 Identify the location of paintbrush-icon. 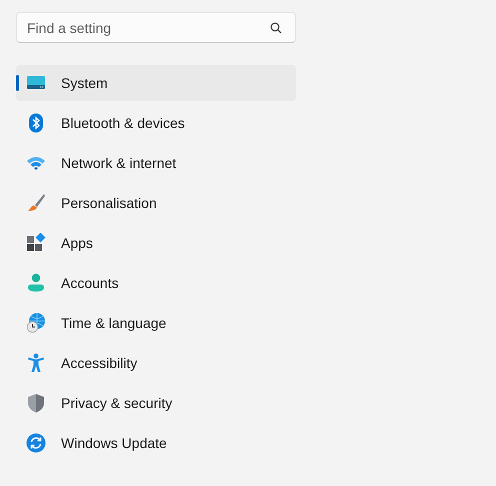
(36, 203).